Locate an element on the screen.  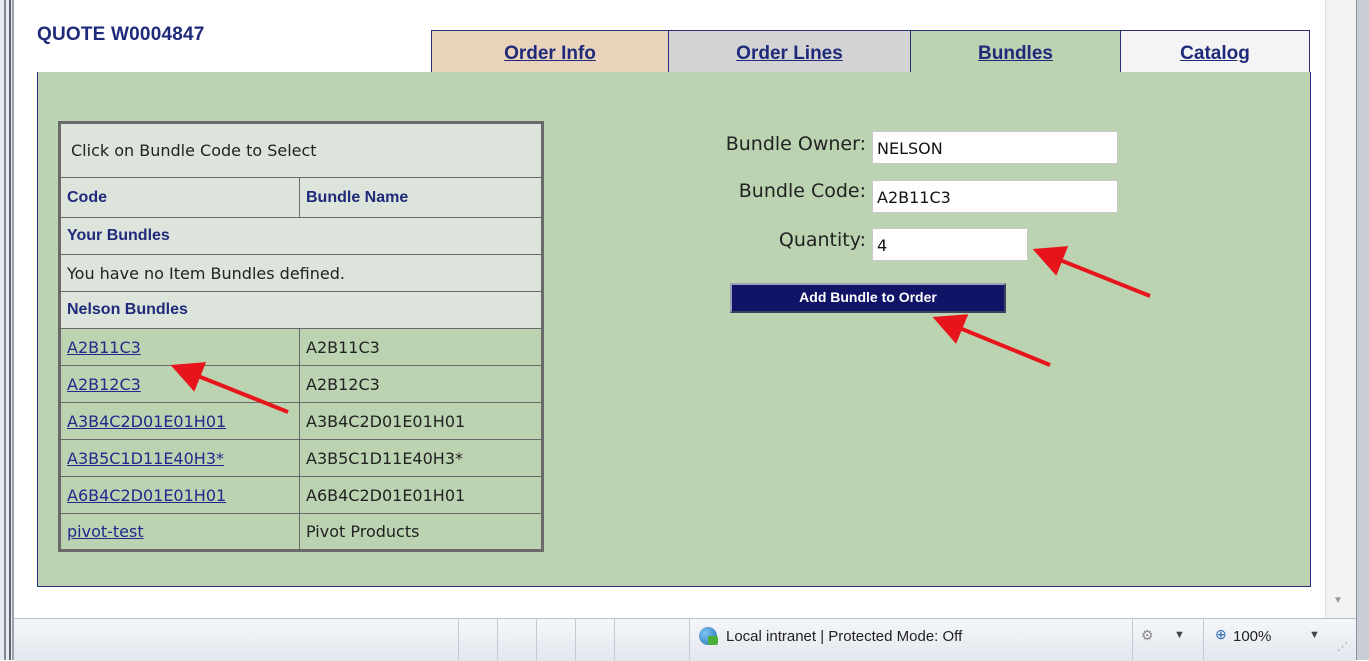
tab-catalog: Catalog is located at coordinates (1215, 51).